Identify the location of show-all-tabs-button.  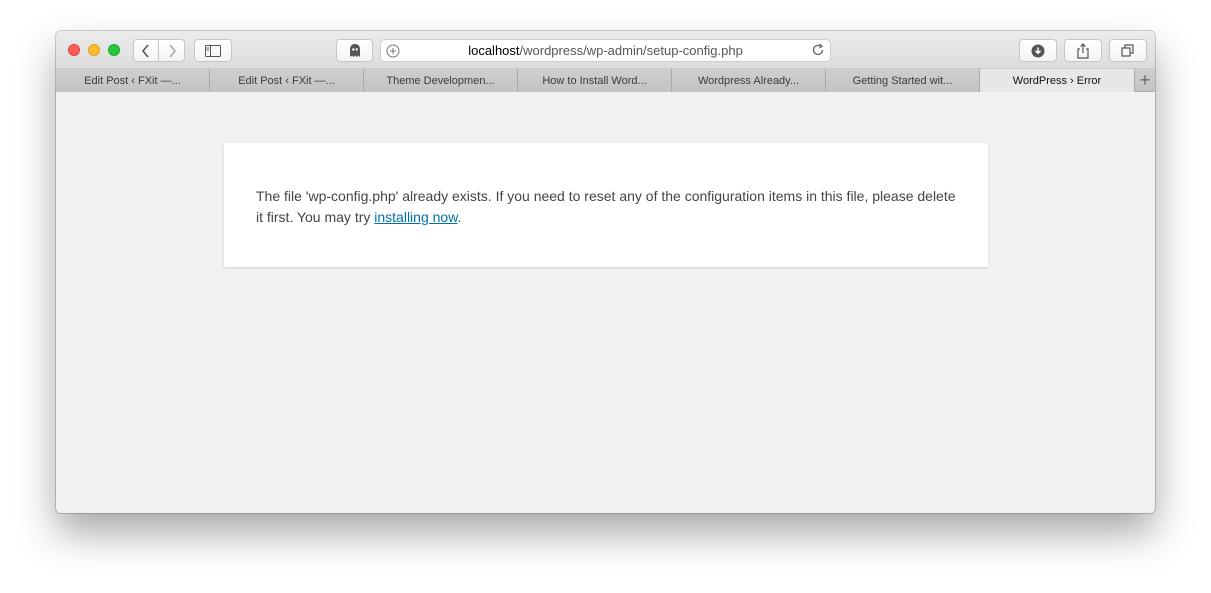
(1128, 50).